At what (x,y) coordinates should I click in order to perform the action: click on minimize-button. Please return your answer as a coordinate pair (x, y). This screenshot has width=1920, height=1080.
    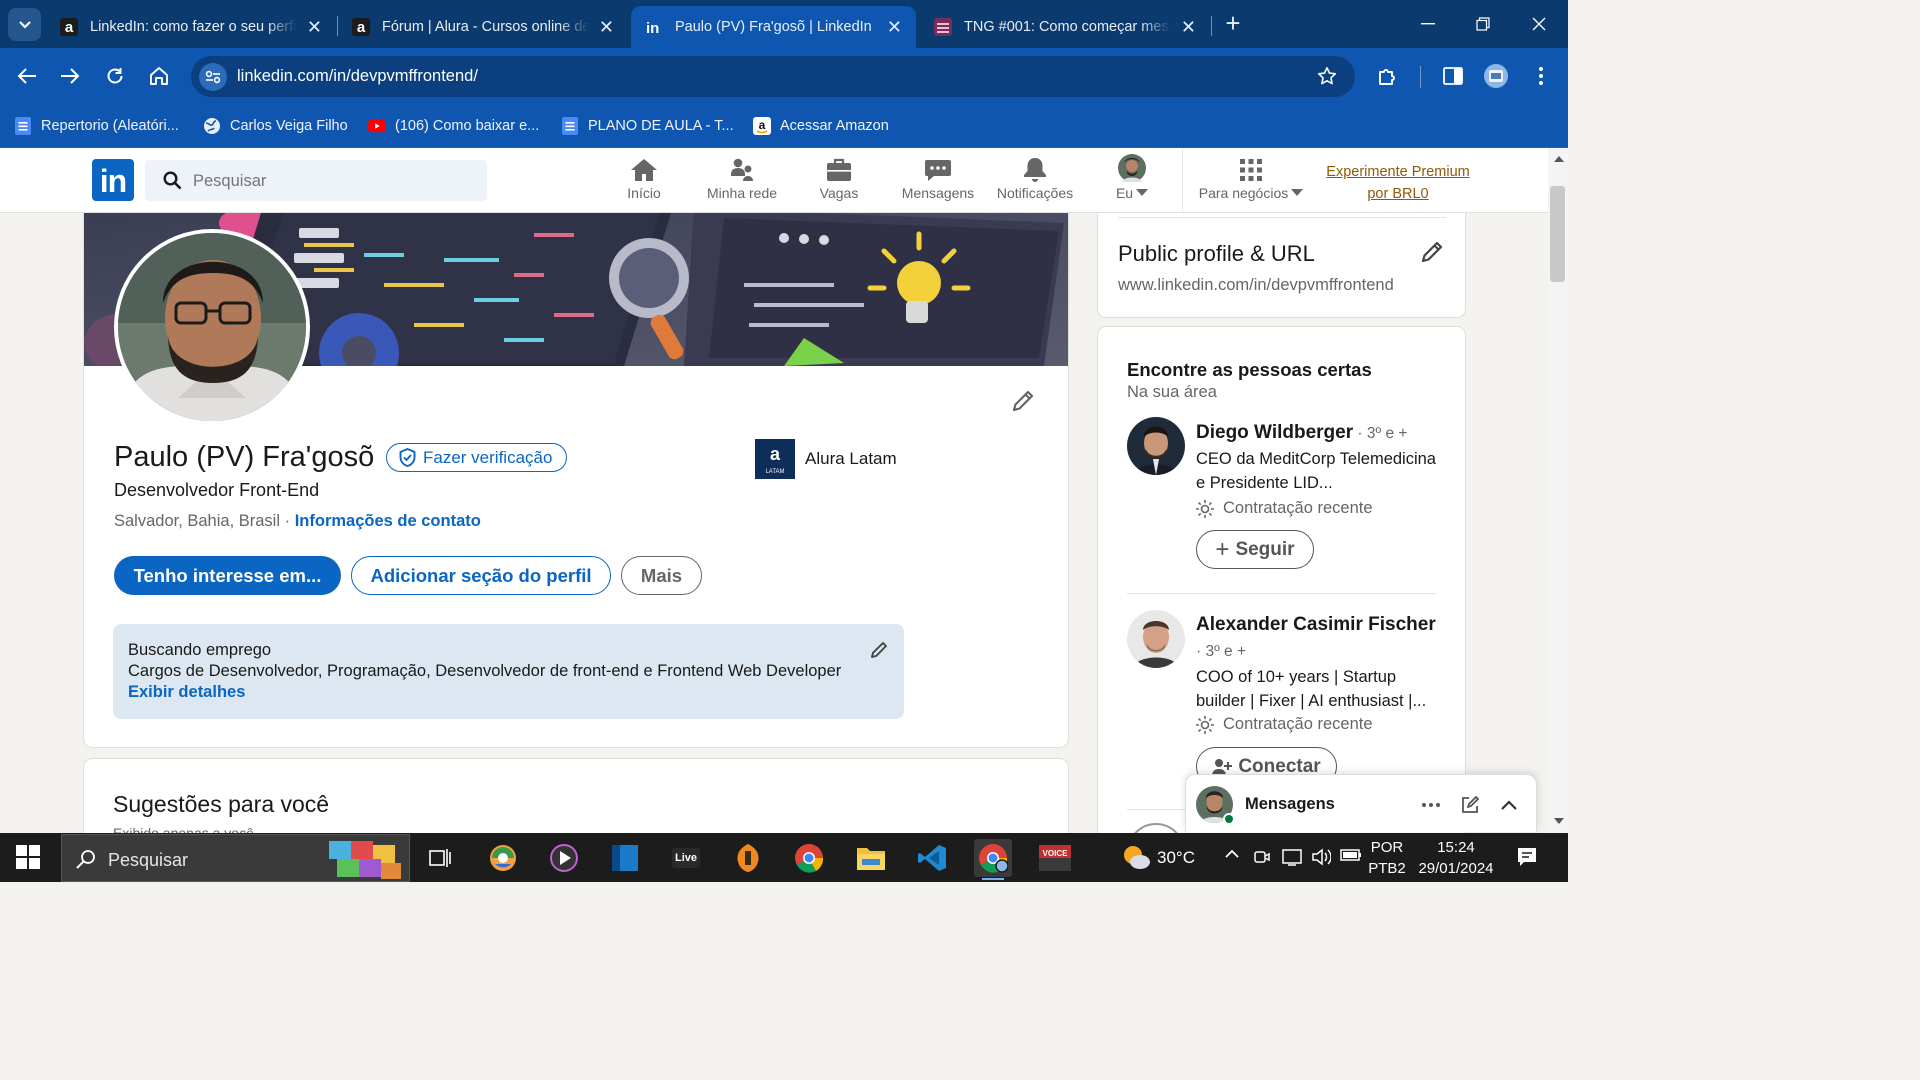
    Looking at the image, I should click on (1428, 24).